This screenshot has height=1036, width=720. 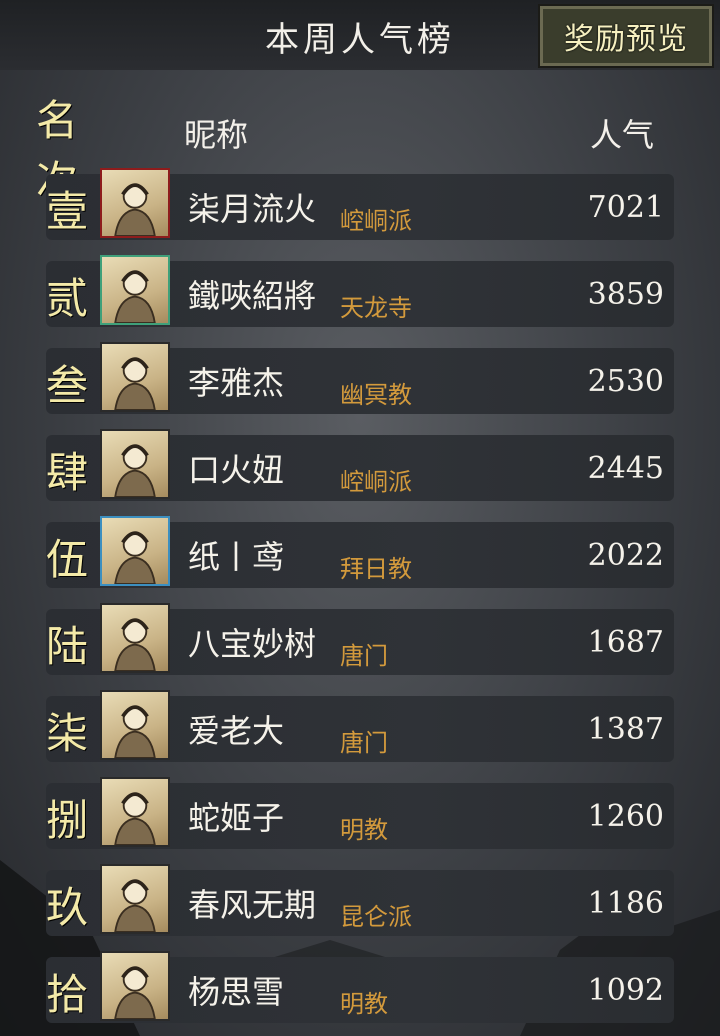 What do you see at coordinates (626, 36) in the screenshot?
I see `reward-preview-button: 奖励预览` at bounding box center [626, 36].